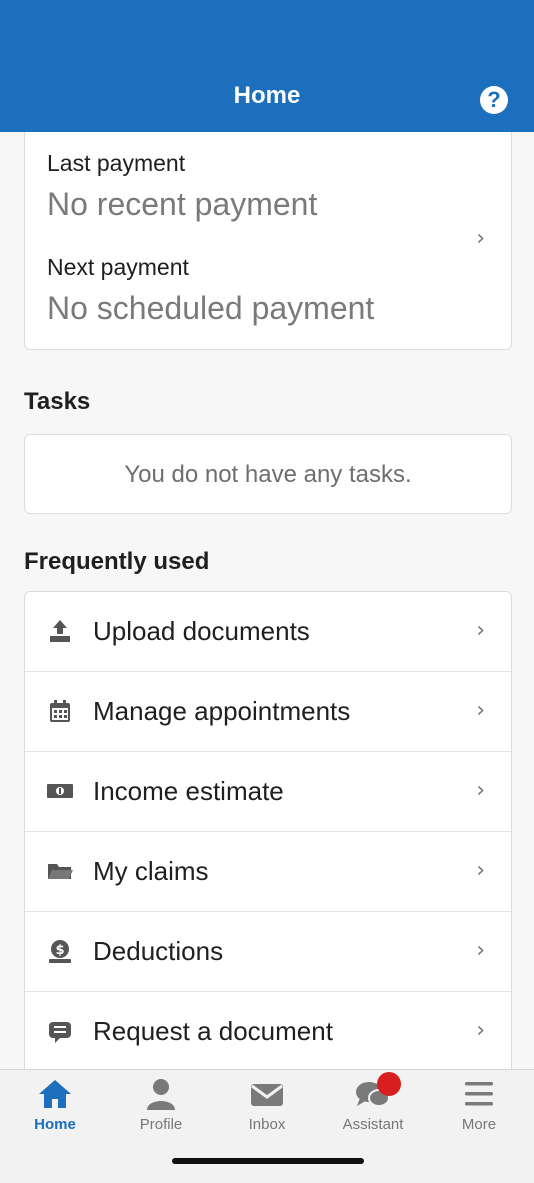 The height and width of the screenshot is (1183, 534). Describe the element at coordinates (60, 631) in the screenshot. I see `upload-icon` at that location.